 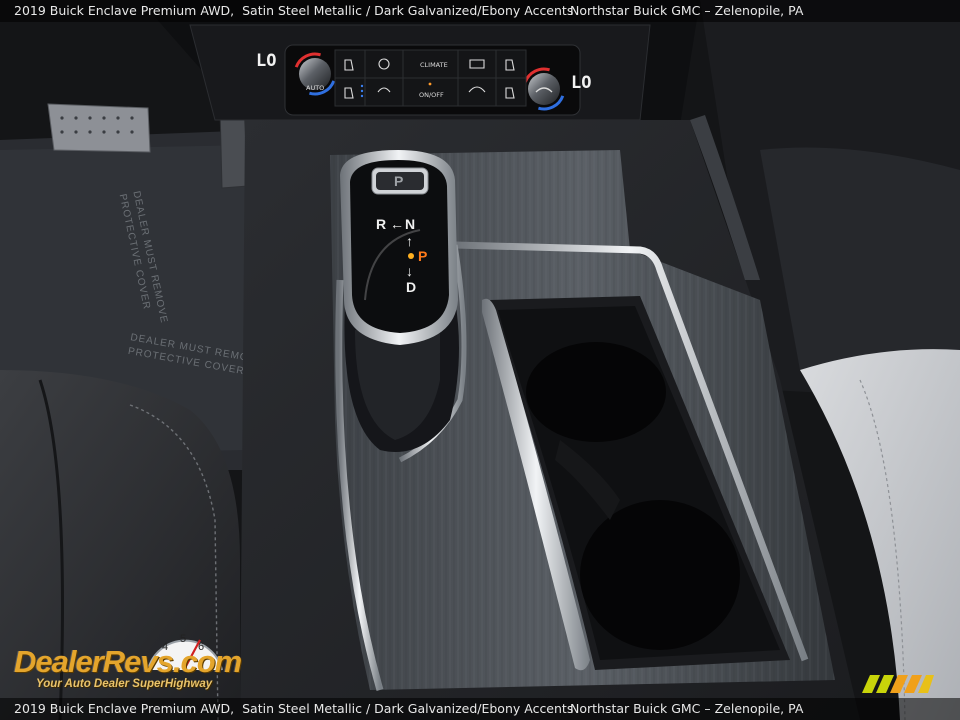 I want to click on gear-neutral: N, so click(x=410, y=224).